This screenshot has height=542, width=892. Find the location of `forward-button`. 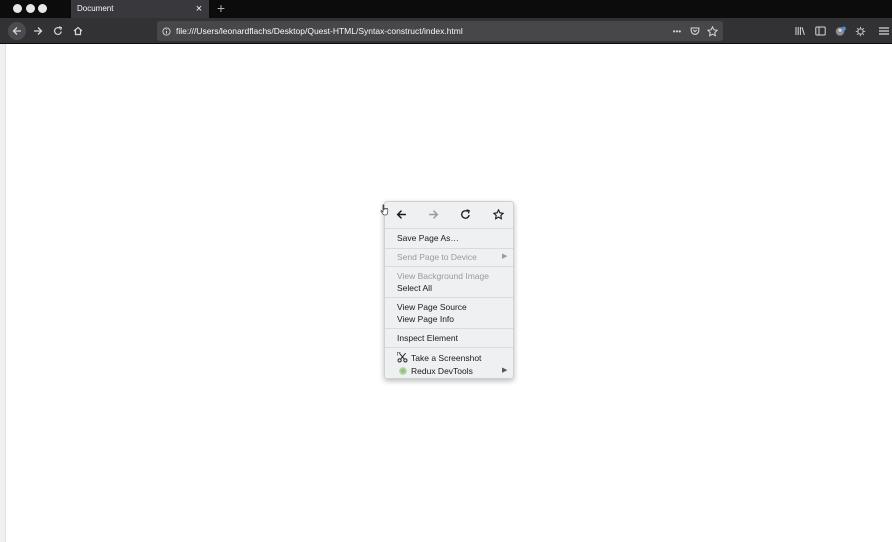

forward-button is located at coordinates (38, 31).